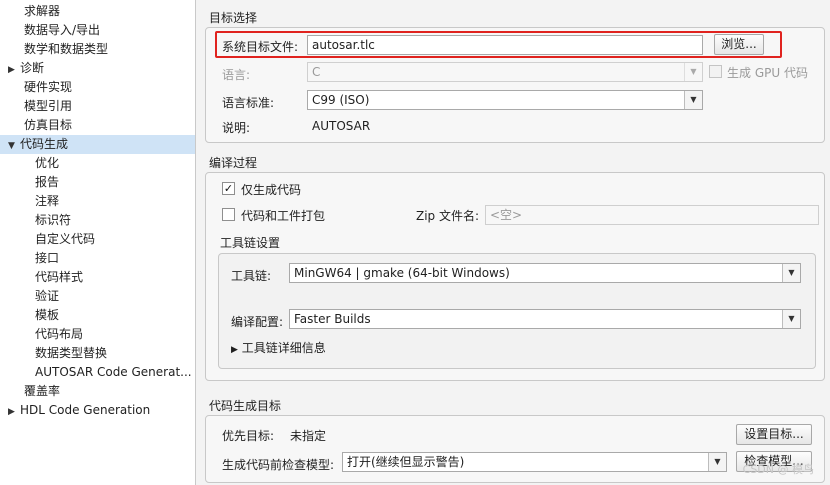 The width and height of the screenshot is (830, 485). Describe the element at coordinates (505, 100) in the screenshot. I see `language-standard-select: C99 (ISO) ▼` at that location.